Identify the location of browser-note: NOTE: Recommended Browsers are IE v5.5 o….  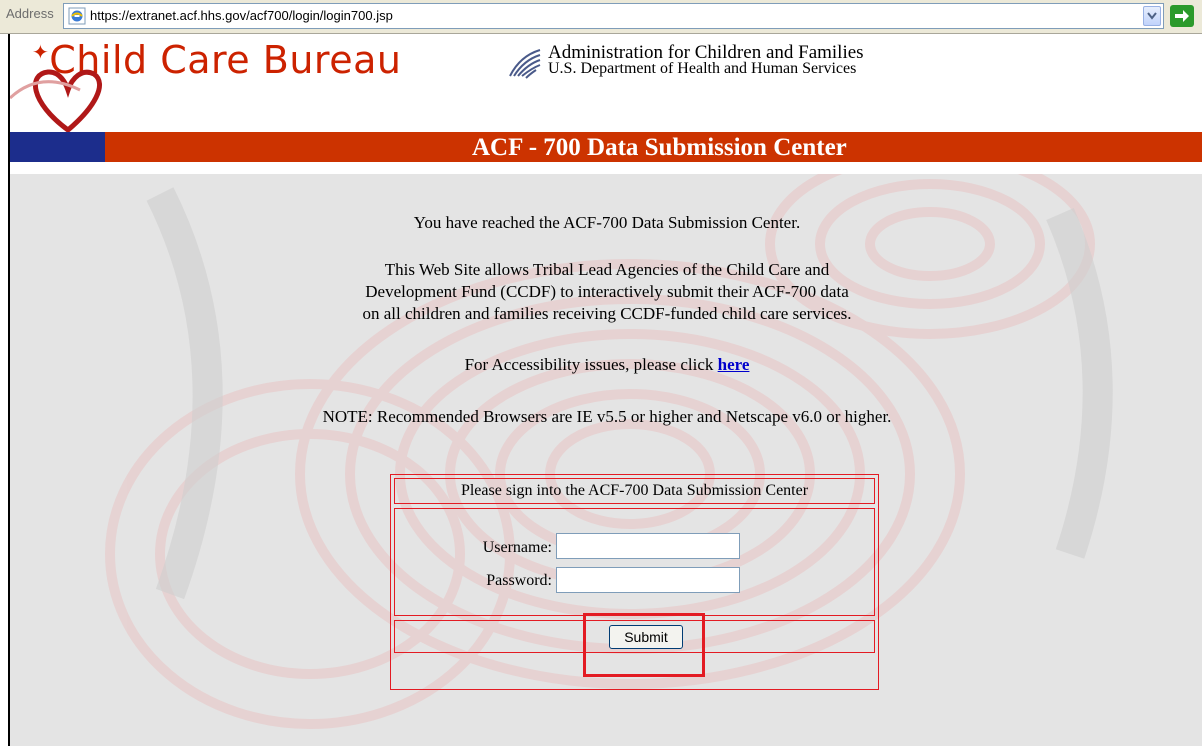
(607, 416).